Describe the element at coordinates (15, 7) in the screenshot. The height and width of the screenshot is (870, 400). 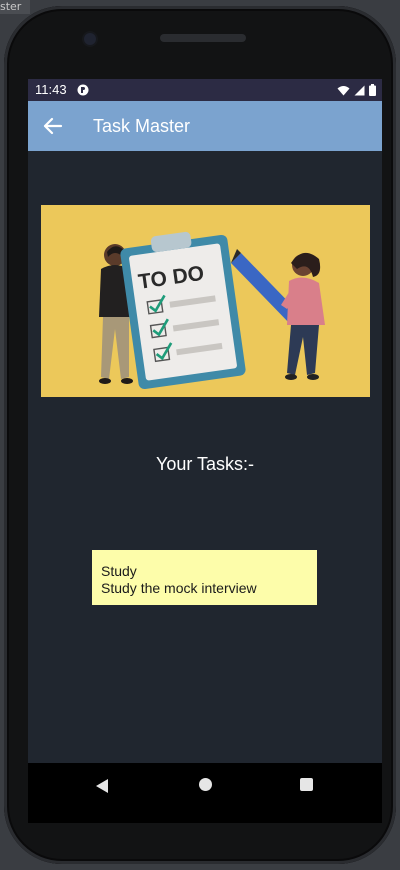
I see `ide-corner-label: ster` at that location.